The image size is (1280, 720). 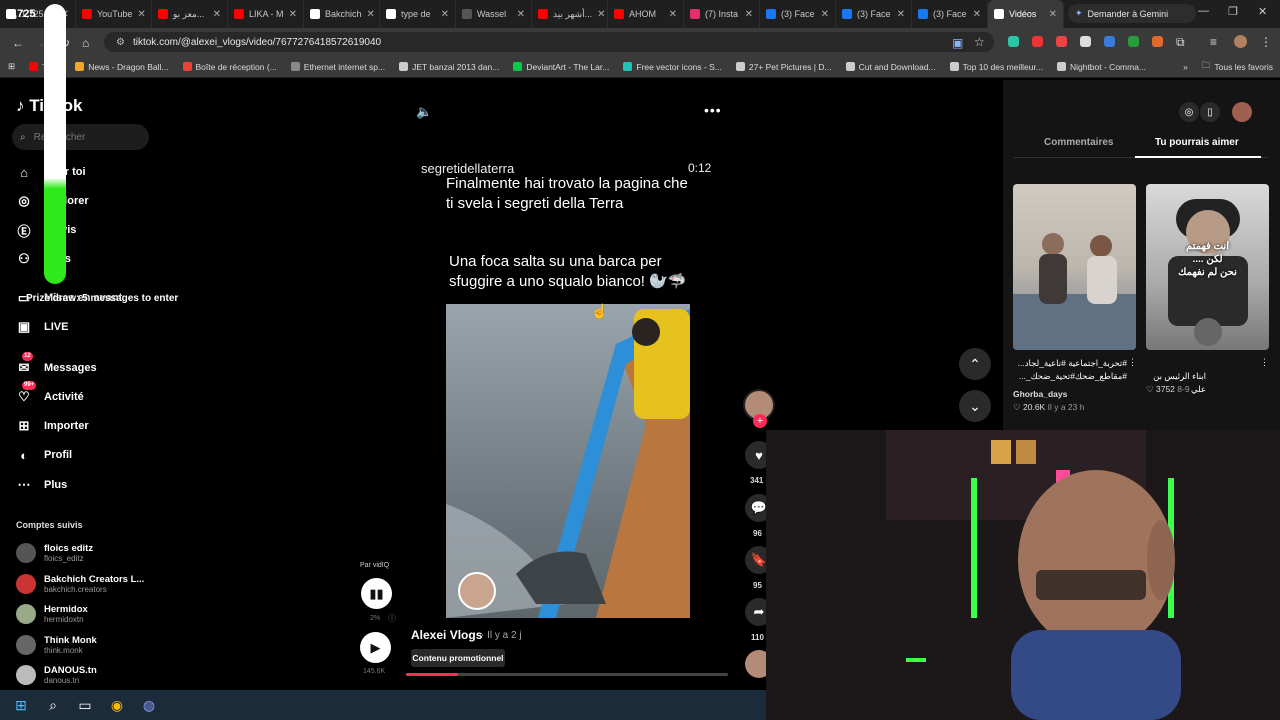 What do you see at coordinates (80, 137) in the screenshot?
I see `search-input: ⌕ Rechercher` at bounding box center [80, 137].